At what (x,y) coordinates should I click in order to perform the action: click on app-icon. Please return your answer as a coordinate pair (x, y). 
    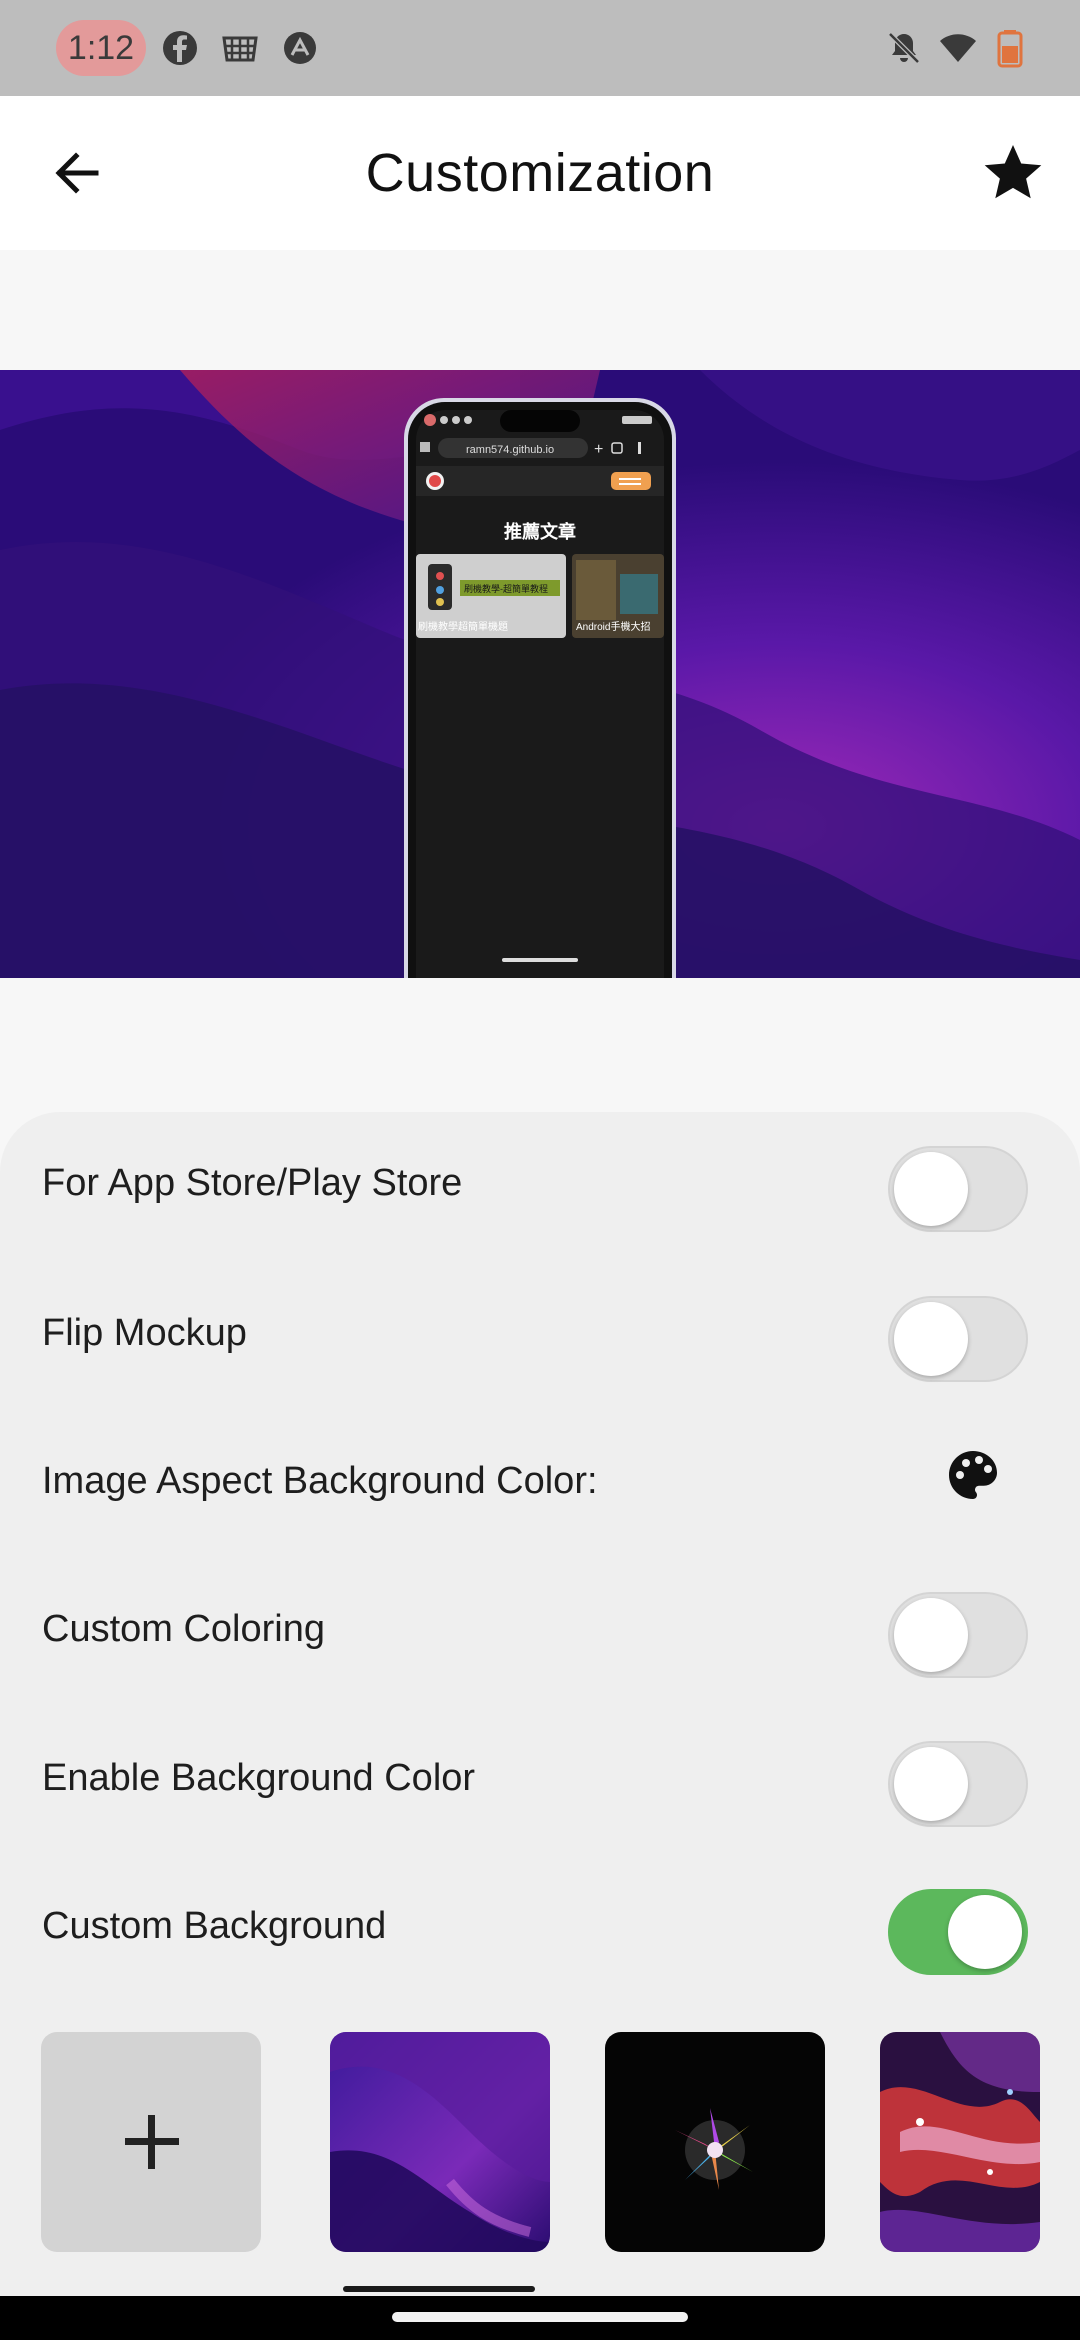
    Looking at the image, I should click on (240, 49).